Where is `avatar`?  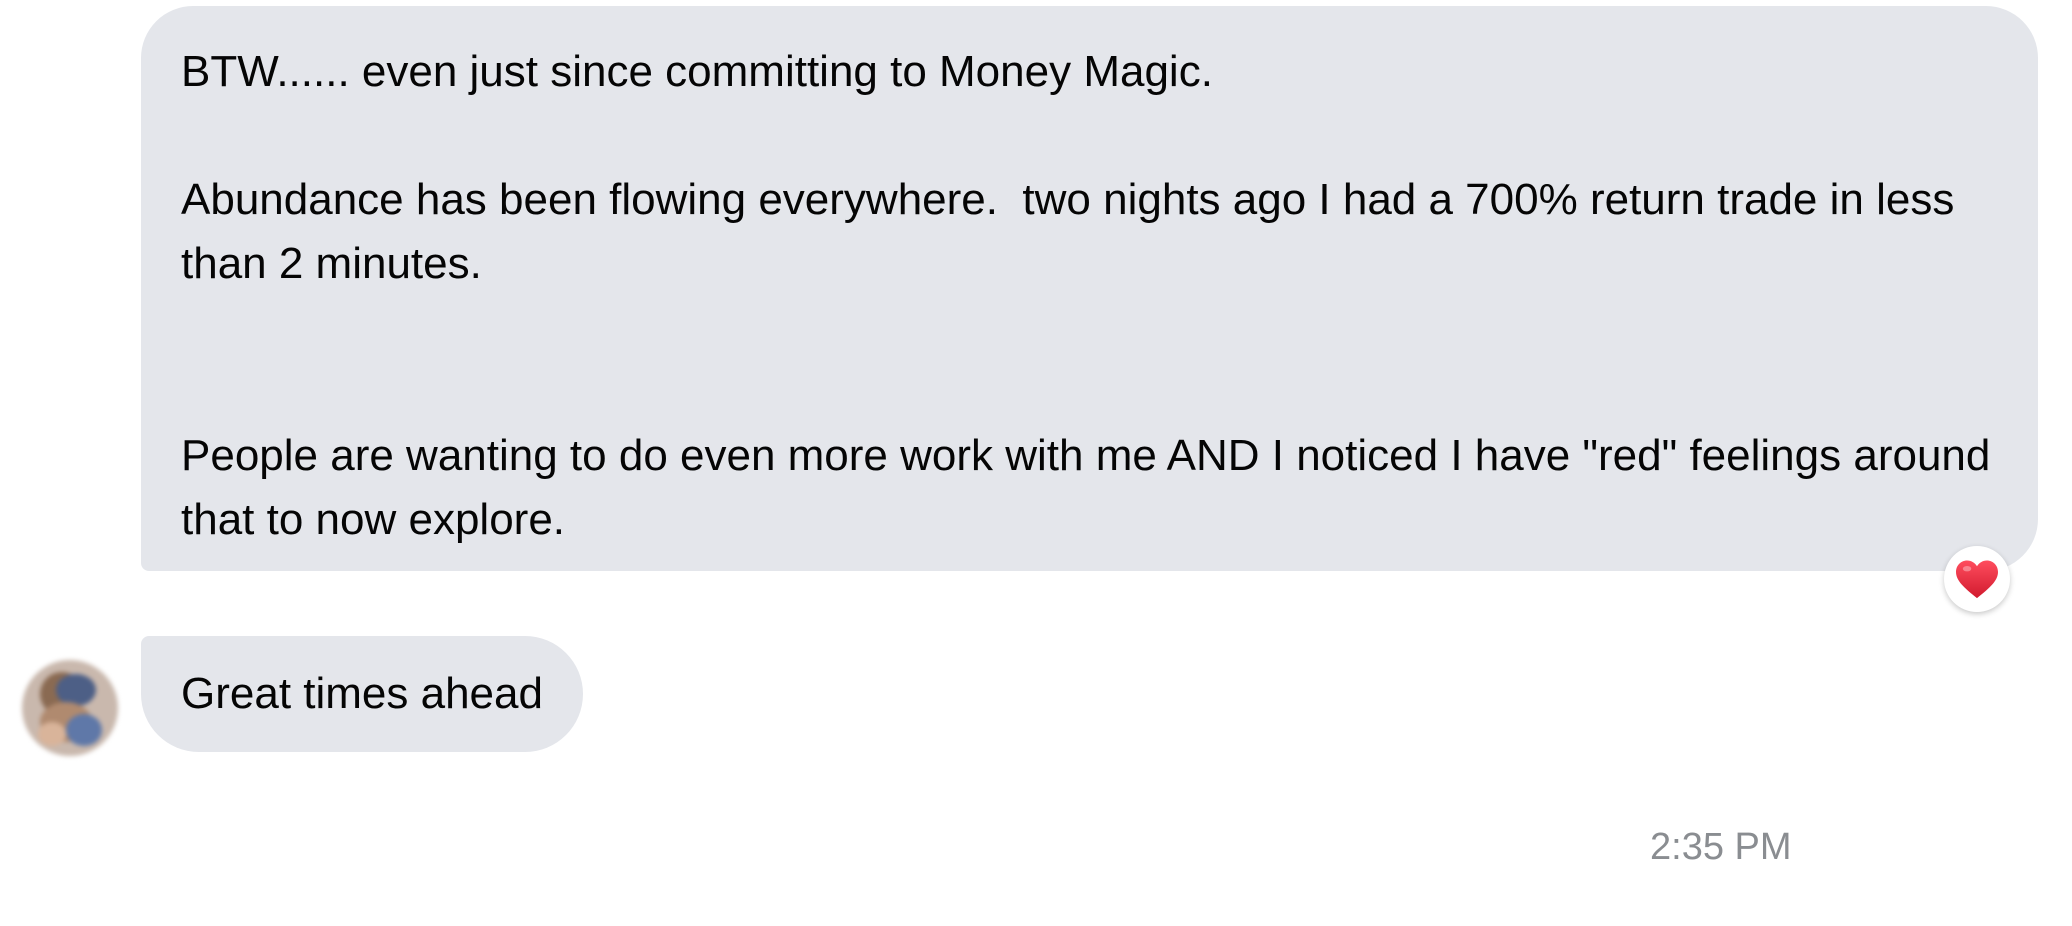
avatar is located at coordinates (70, 708).